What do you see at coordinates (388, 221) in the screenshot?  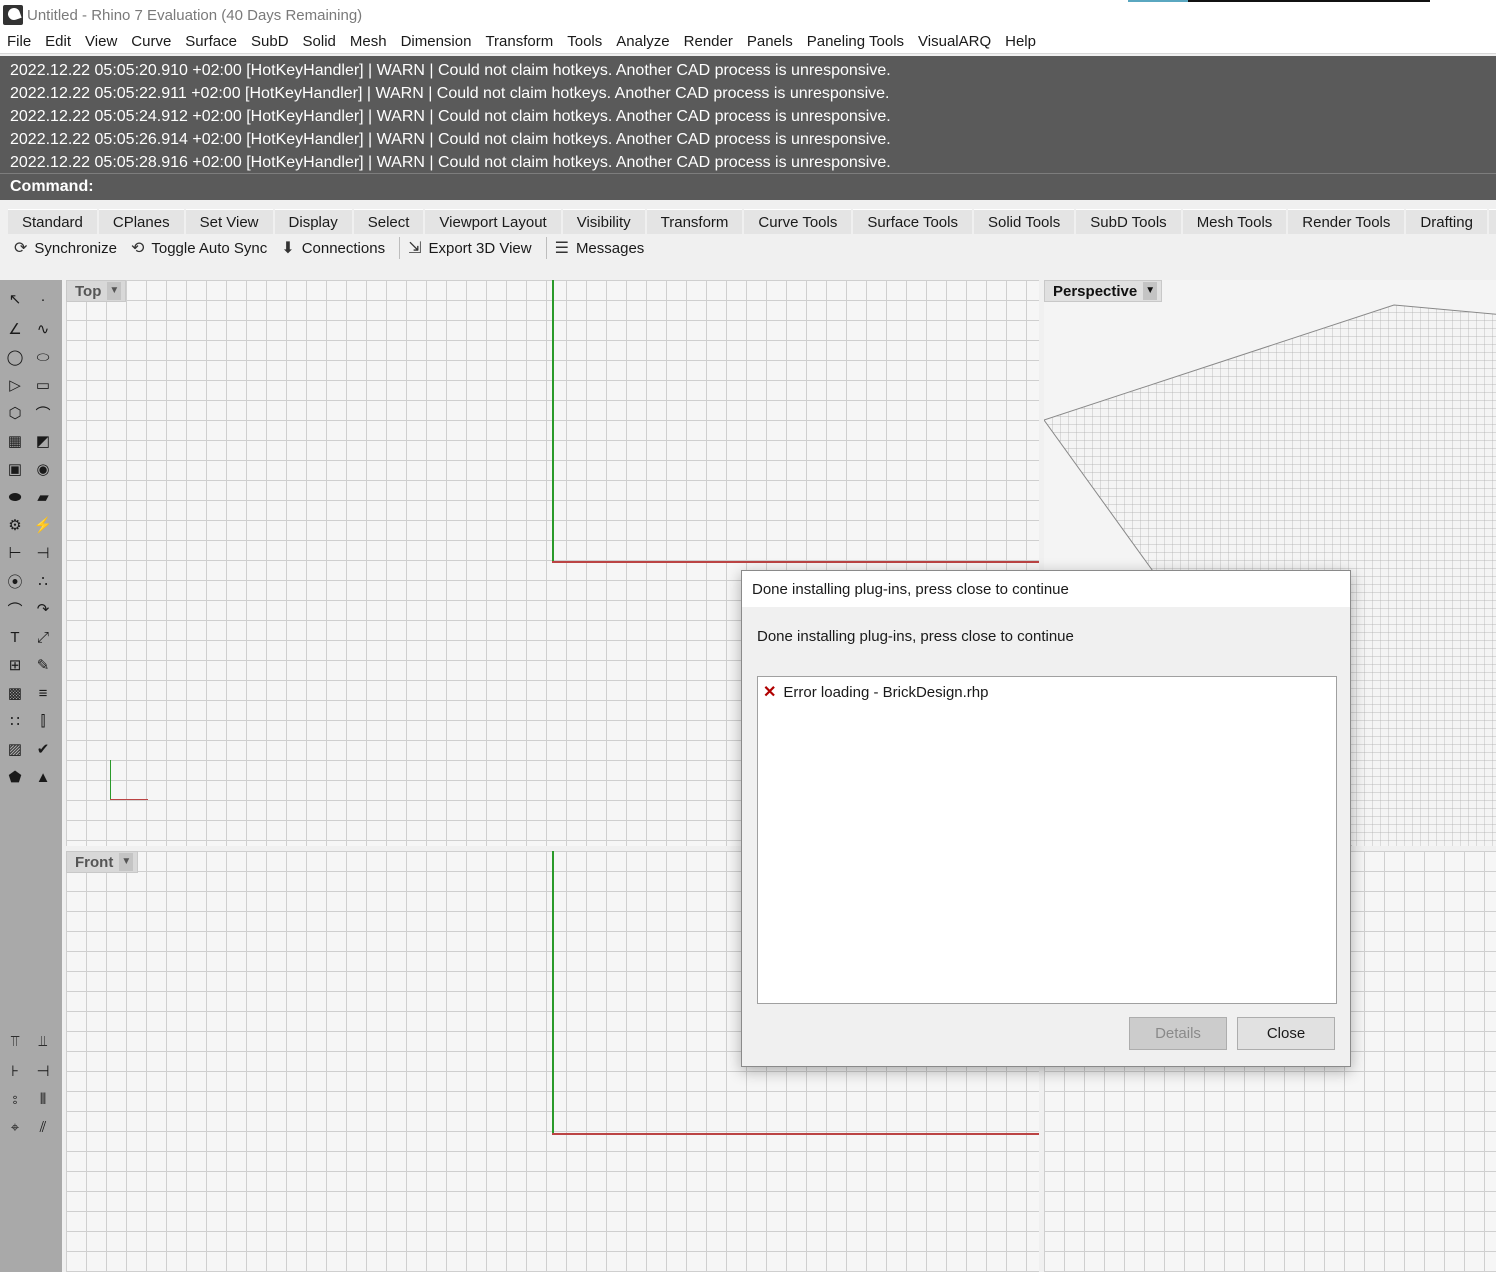 I see `tab-select: Select` at bounding box center [388, 221].